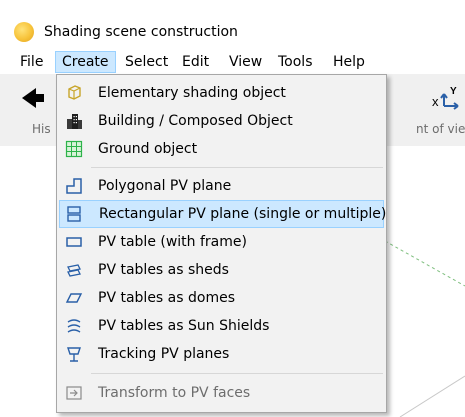 The width and height of the screenshot is (465, 417). I want to click on menu-item-label: PV tables as sheds, so click(163, 270).